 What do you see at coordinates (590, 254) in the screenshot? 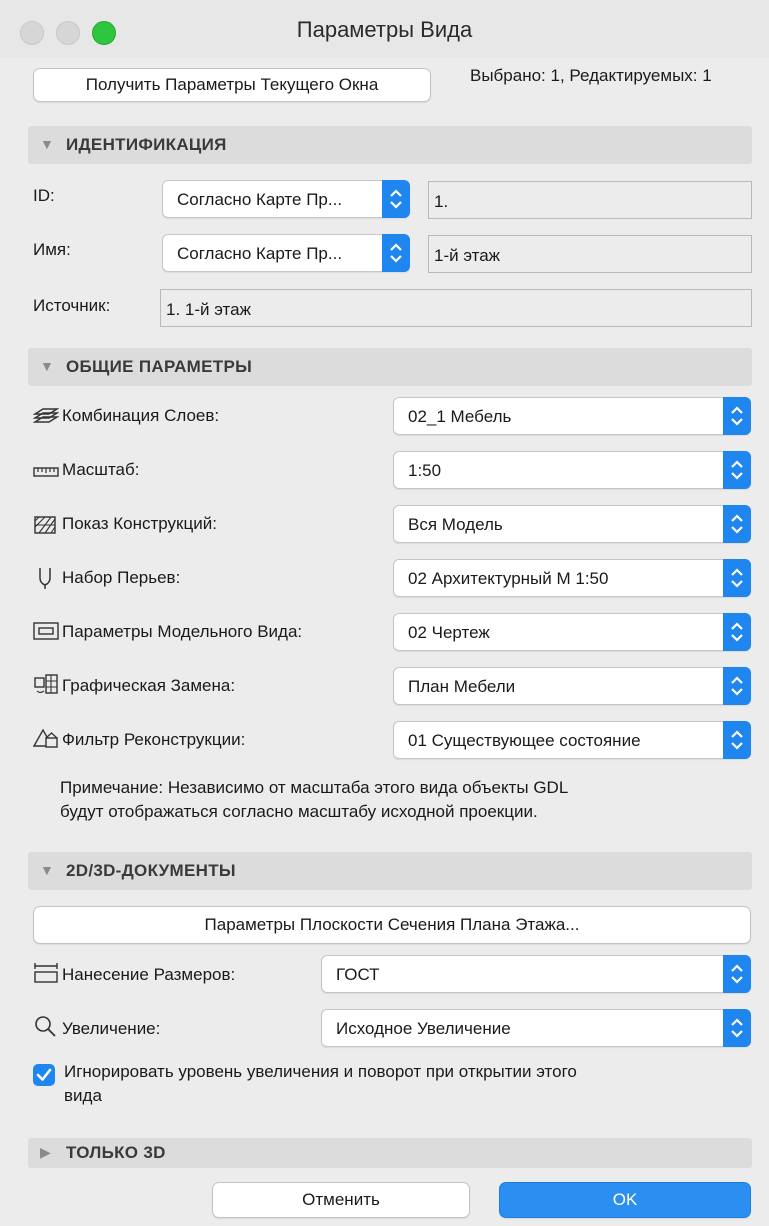
I see `name-value-field: 1-й этаж` at bounding box center [590, 254].